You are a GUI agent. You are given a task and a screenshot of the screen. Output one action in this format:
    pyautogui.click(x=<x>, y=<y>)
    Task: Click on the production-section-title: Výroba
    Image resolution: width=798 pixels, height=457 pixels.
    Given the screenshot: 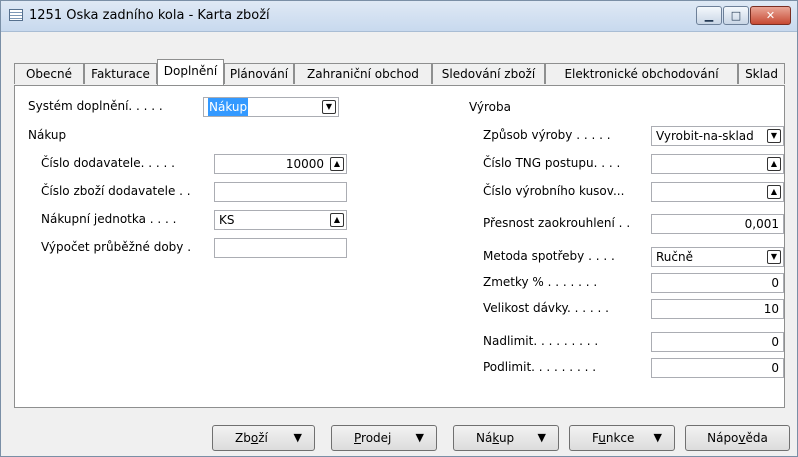 What is the action you would take?
    pyautogui.click(x=490, y=107)
    